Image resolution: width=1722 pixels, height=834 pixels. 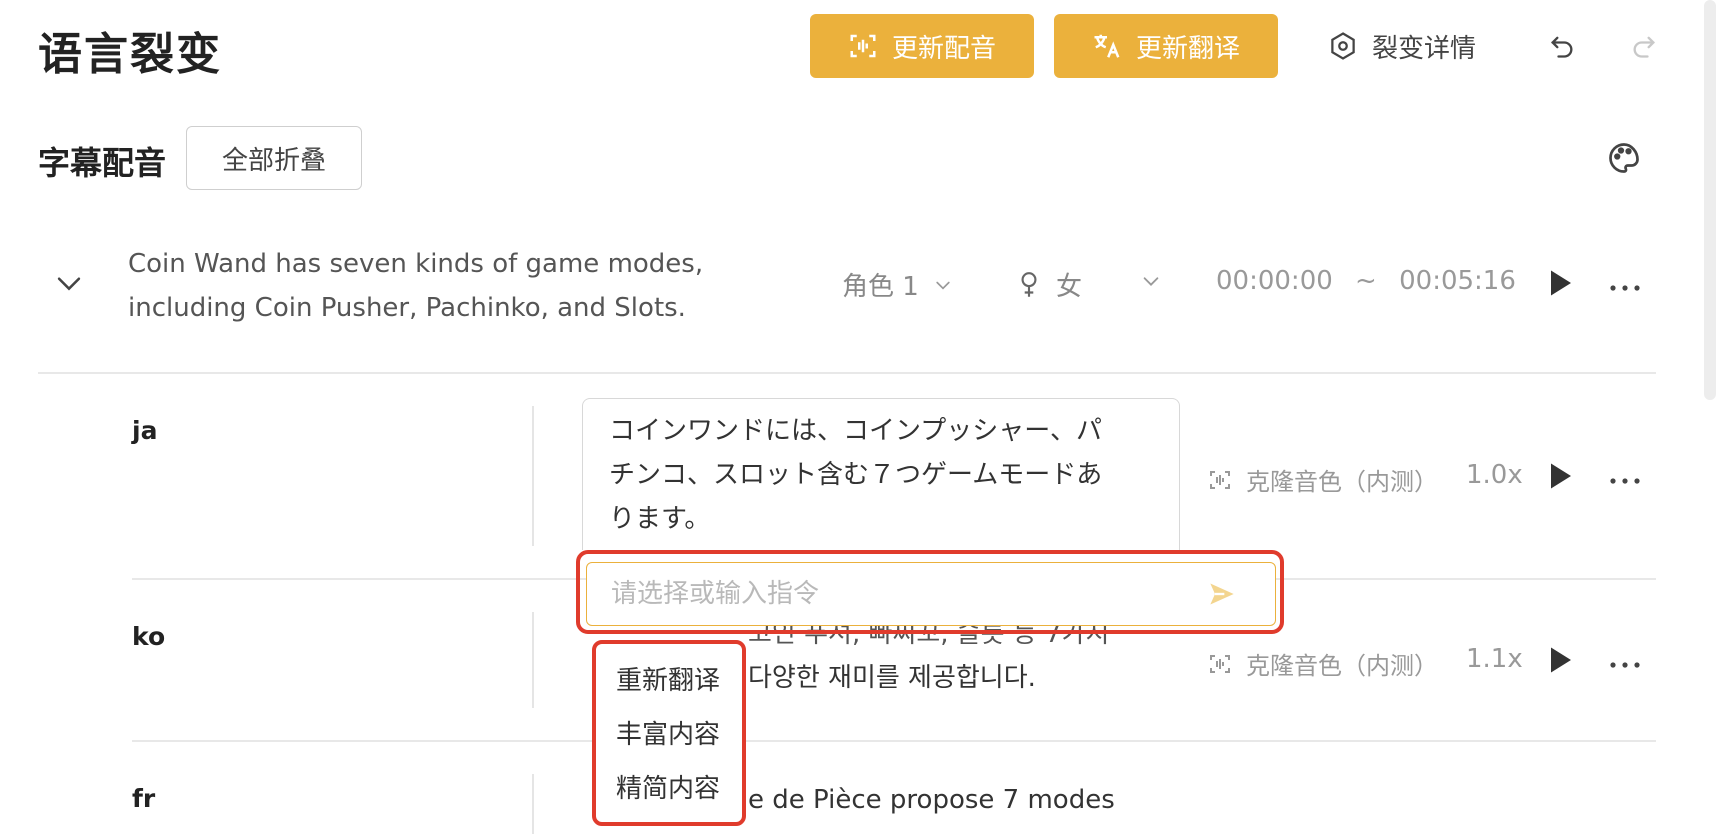 I want to click on option-enrich-content: 丰富内容, so click(x=668, y=732).